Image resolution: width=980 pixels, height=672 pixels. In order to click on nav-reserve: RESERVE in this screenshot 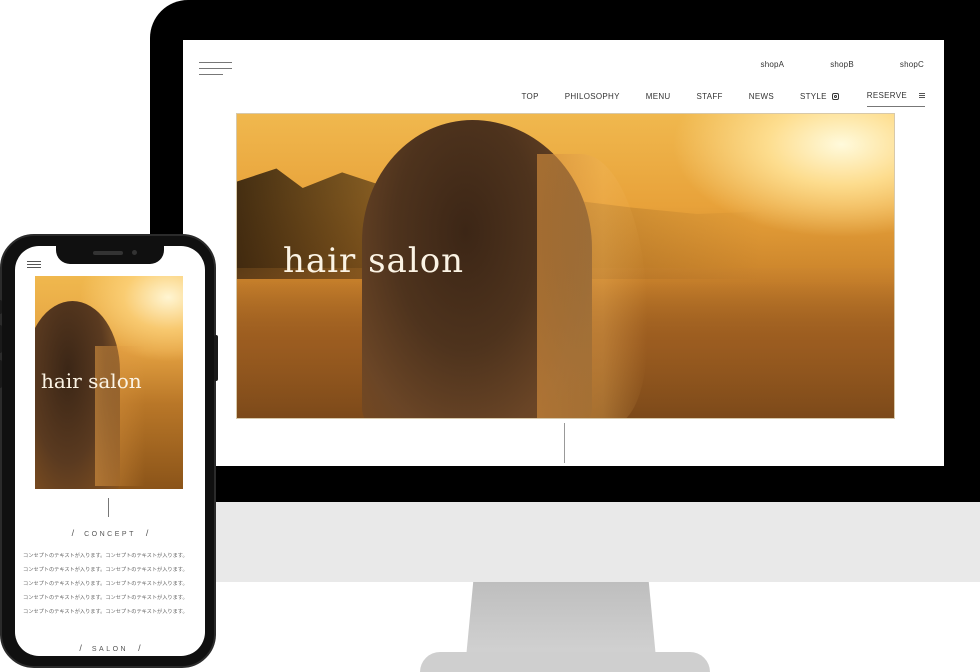, I will do `click(895, 99)`.